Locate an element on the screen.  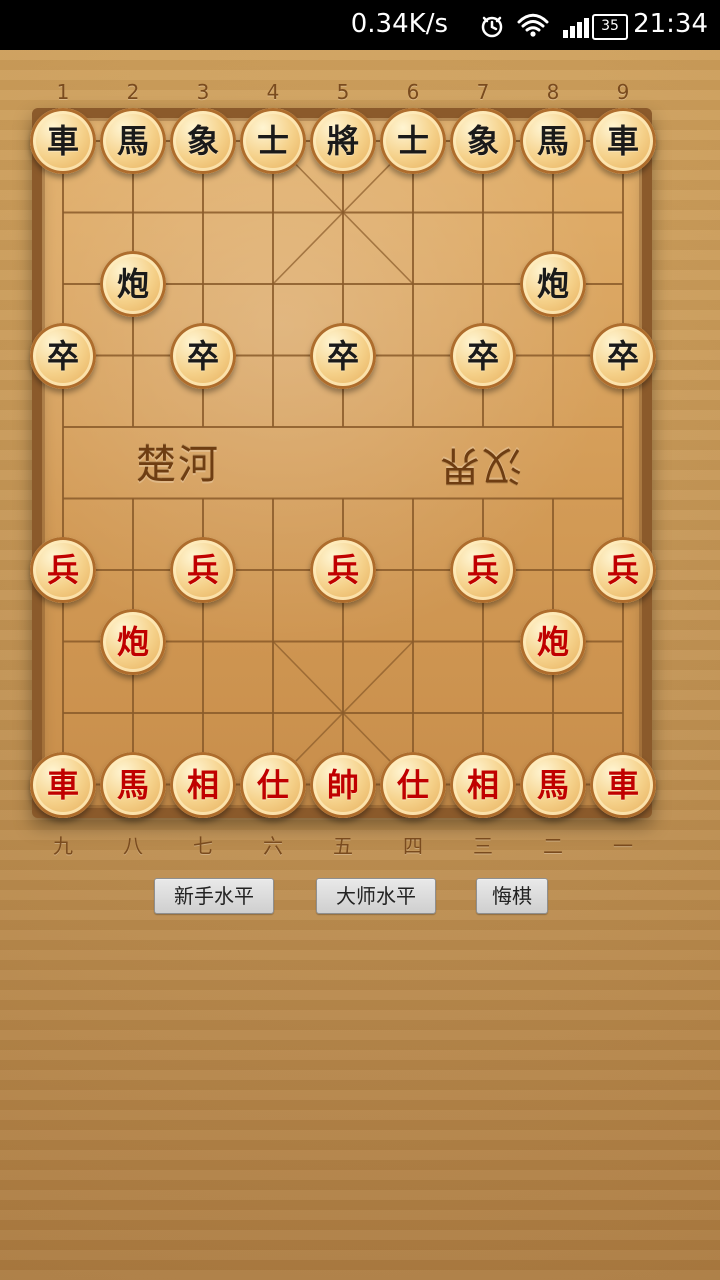
river-label-right: 汉界 is located at coordinates (480, 465).